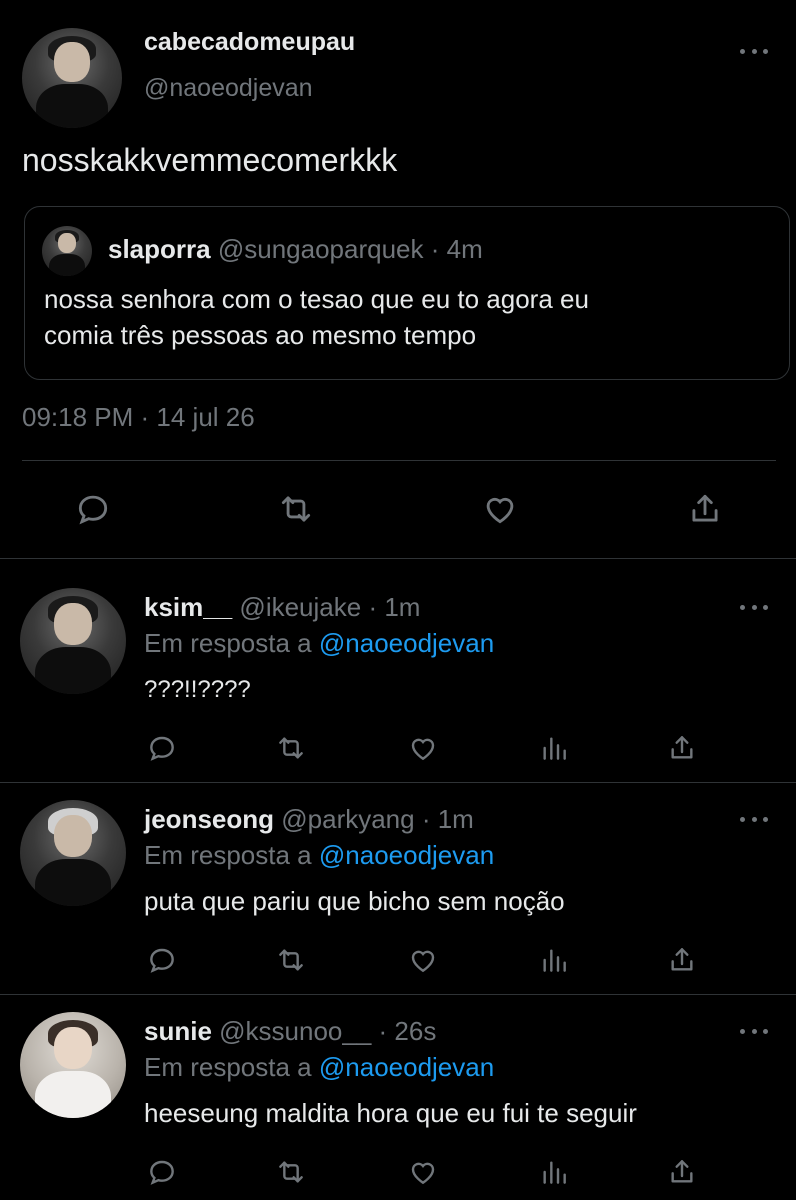 Image resolution: width=796 pixels, height=1200 pixels. Describe the element at coordinates (178, 1031) in the screenshot. I see `reply-display-name: sunie` at that location.